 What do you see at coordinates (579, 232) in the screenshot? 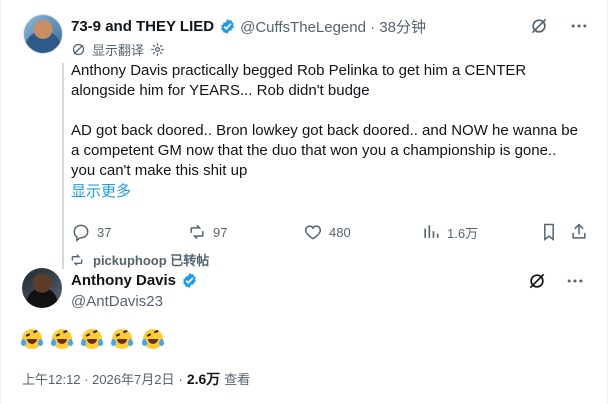
I see `share-icon` at bounding box center [579, 232].